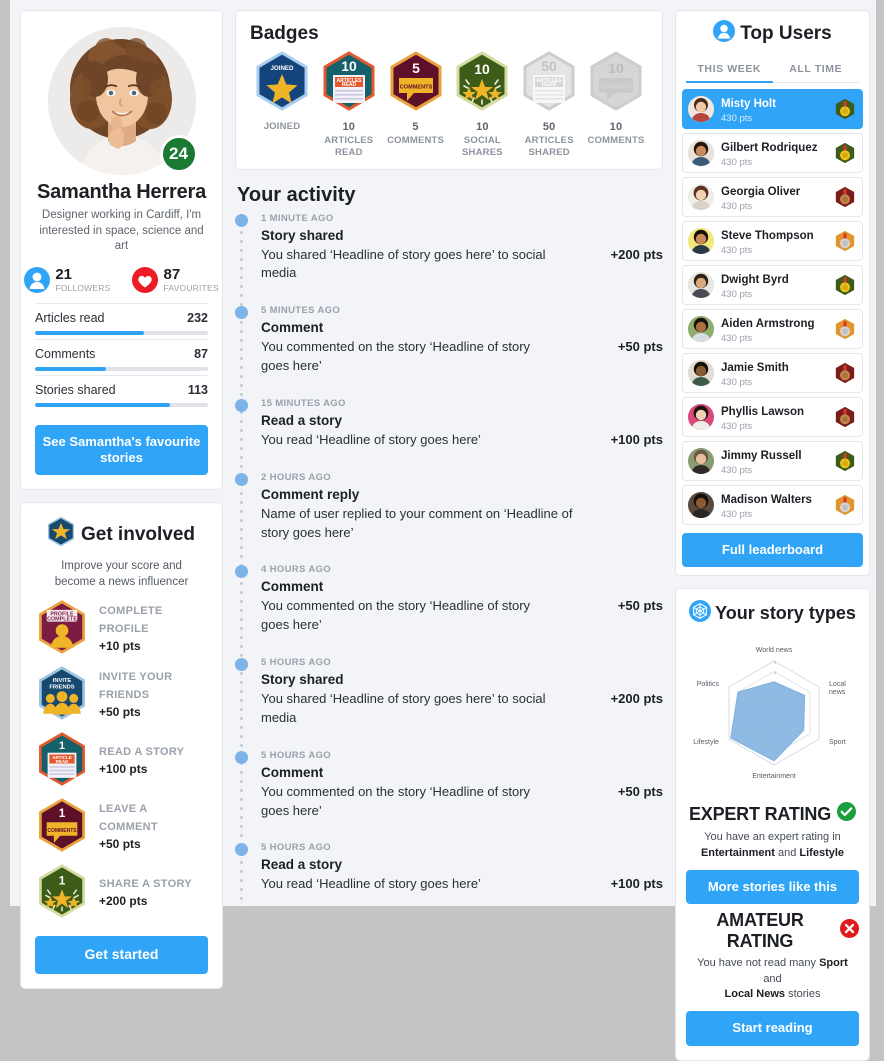 The height and width of the screenshot is (1061, 884). I want to click on badge-caption: JOINED, so click(282, 126).